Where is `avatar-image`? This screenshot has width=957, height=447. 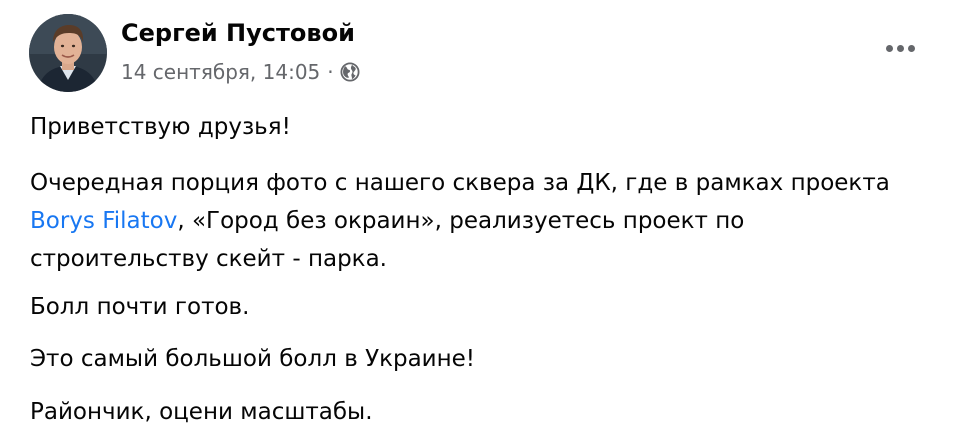 avatar-image is located at coordinates (68, 53).